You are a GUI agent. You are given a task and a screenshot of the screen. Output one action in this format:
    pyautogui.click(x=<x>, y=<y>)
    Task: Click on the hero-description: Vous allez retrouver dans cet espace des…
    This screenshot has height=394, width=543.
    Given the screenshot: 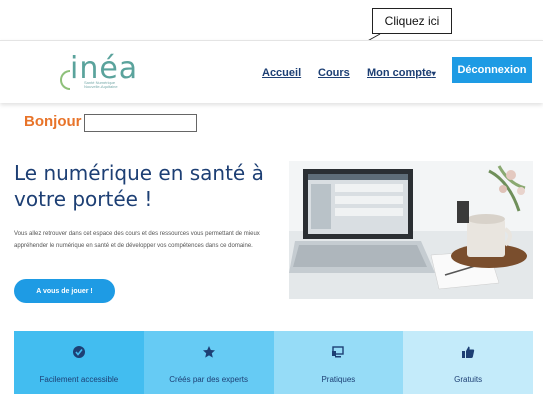 What is the action you would take?
    pyautogui.click(x=137, y=240)
    